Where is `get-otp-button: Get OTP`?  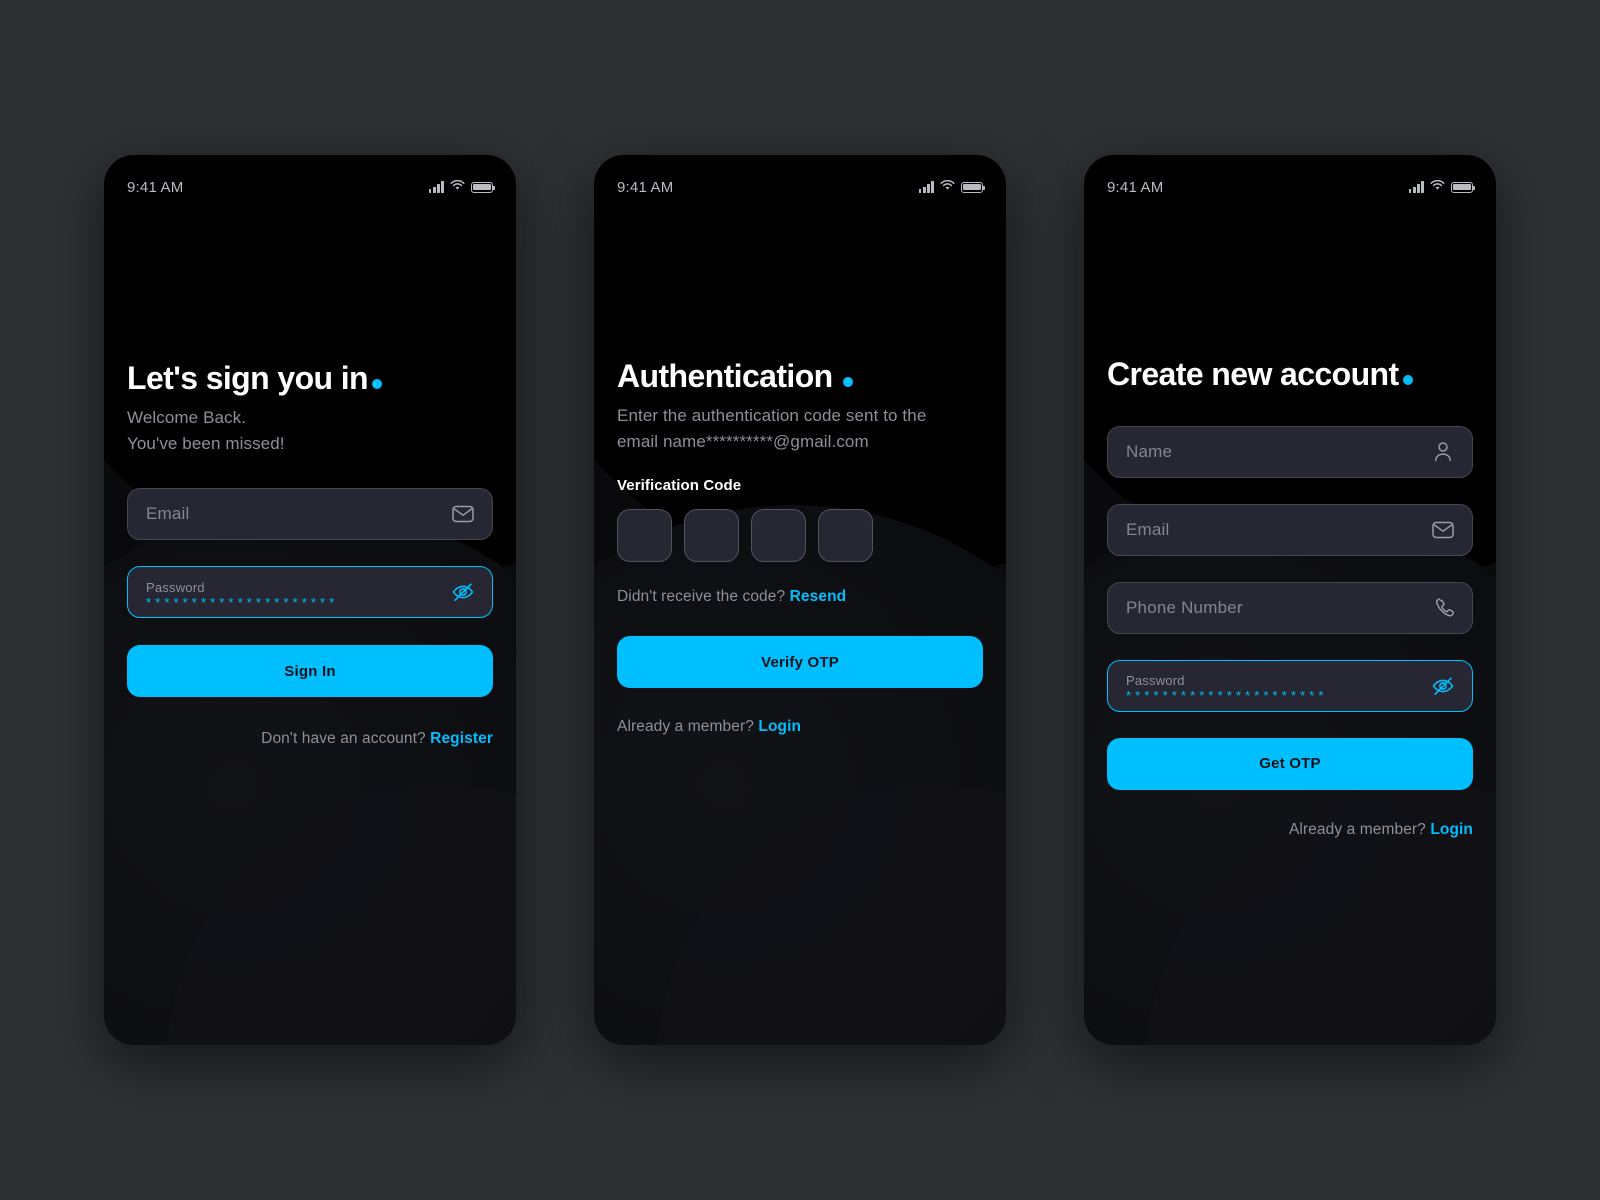
get-otp-button: Get OTP is located at coordinates (1290, 763).